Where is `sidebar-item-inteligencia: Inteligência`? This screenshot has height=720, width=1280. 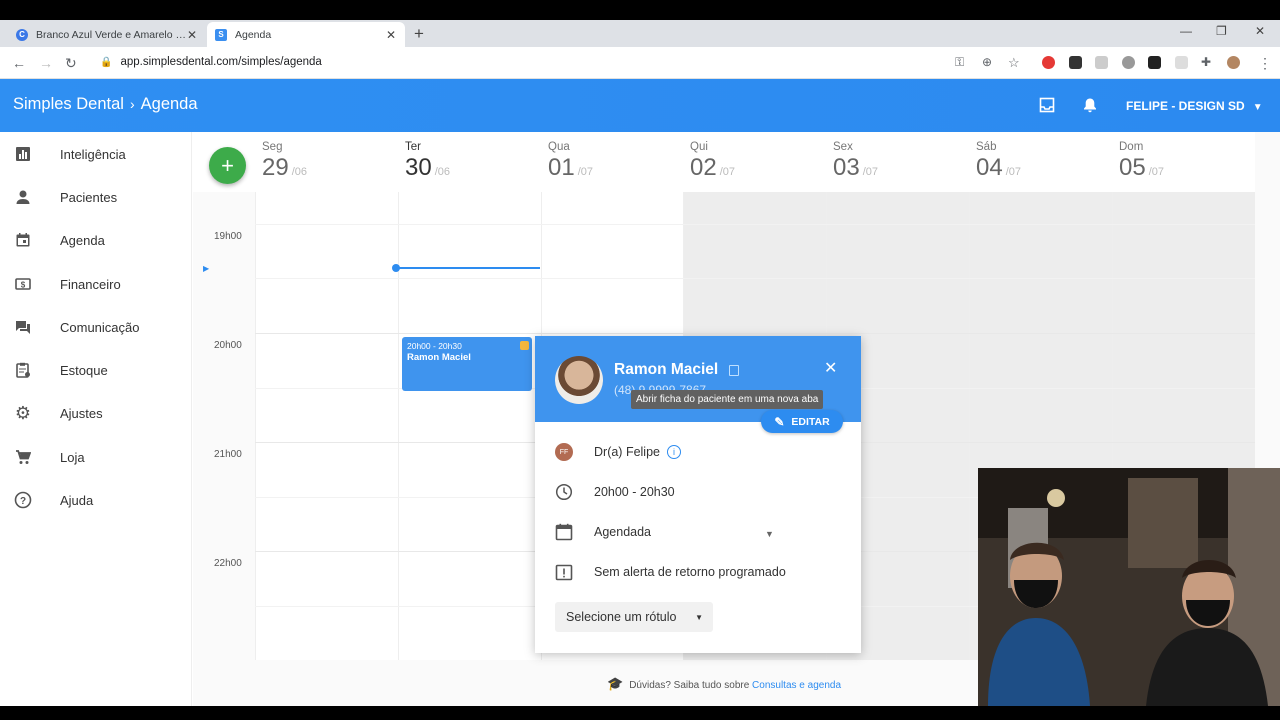
sidebar-item-inteligencia: Inteligência is located at coordinates (96, 154).